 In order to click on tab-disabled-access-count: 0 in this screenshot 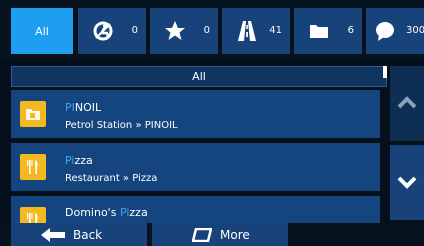, I will do `click(134, 30)`.